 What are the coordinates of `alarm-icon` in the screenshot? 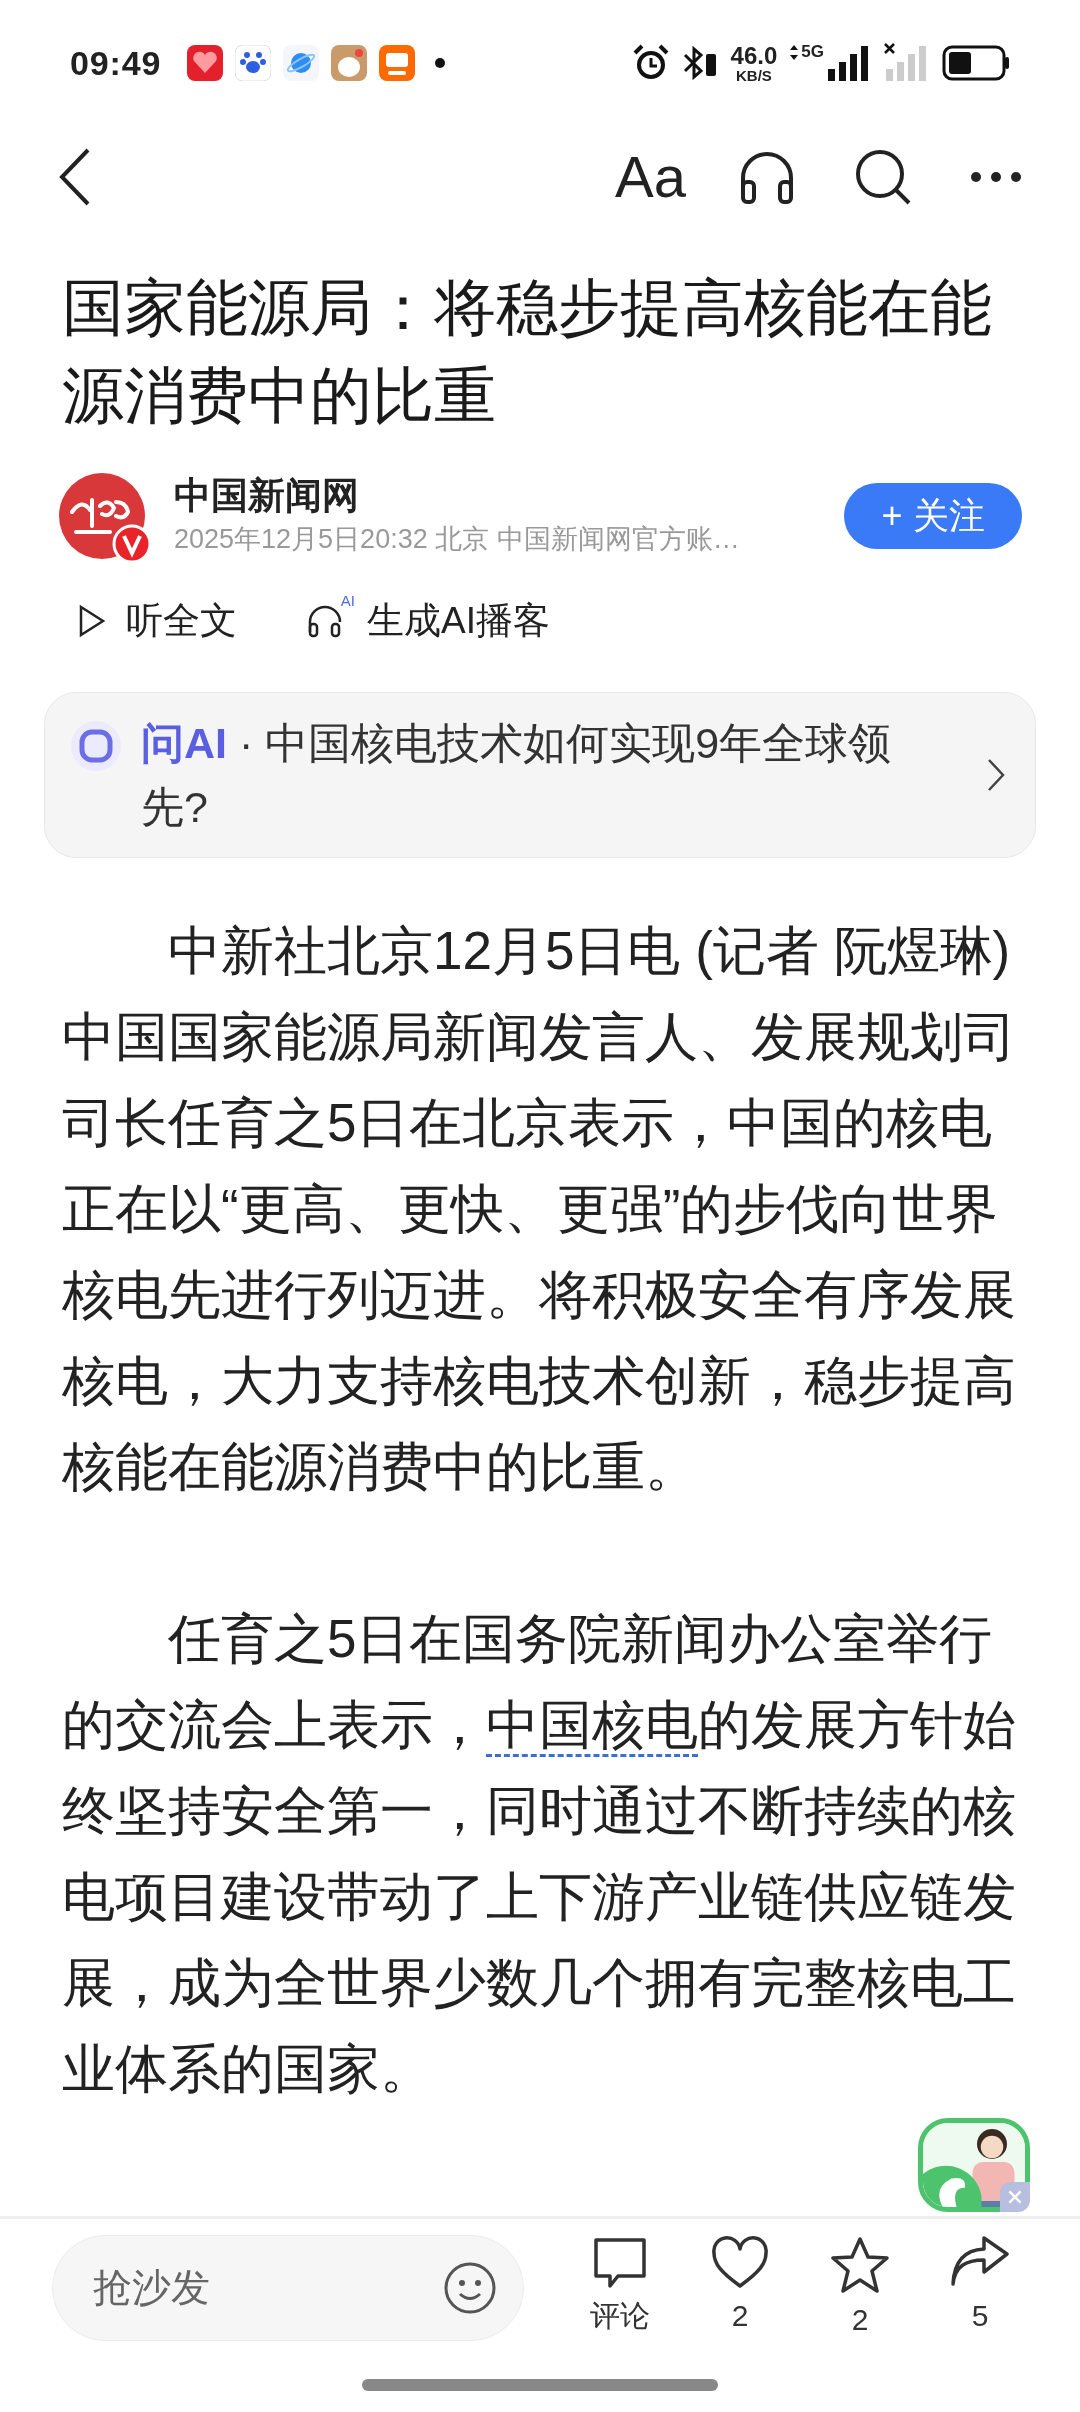 It's located at (650, 63).